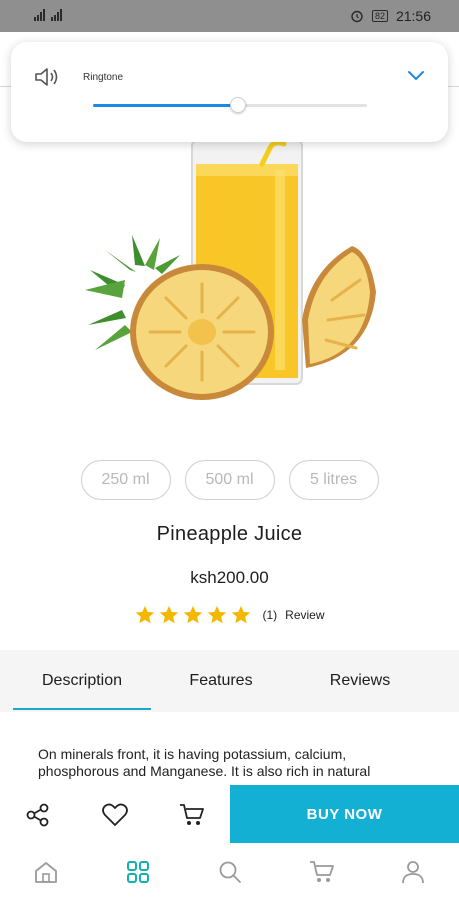  What do you see at coordinates (270, 615) in the screenshot?
I see `review-count: (1)` at bounding box center [270, 615].